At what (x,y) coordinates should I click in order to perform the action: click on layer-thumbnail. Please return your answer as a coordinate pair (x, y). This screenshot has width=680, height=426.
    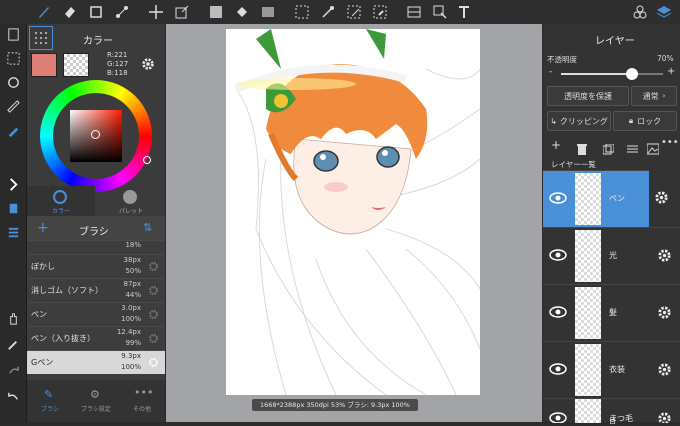
    Looking at the image, I should click on (588, 199).